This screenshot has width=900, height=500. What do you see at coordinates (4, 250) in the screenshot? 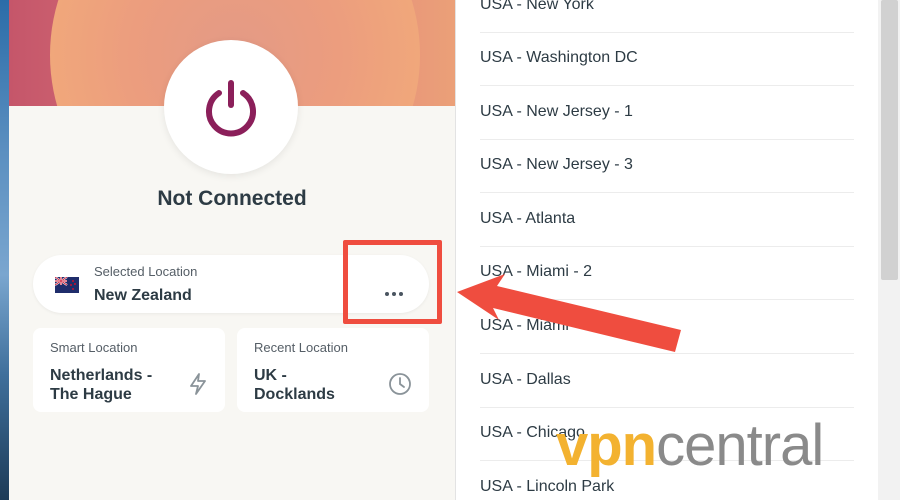
I see `desktop-background` at bounding box center [4, 250].